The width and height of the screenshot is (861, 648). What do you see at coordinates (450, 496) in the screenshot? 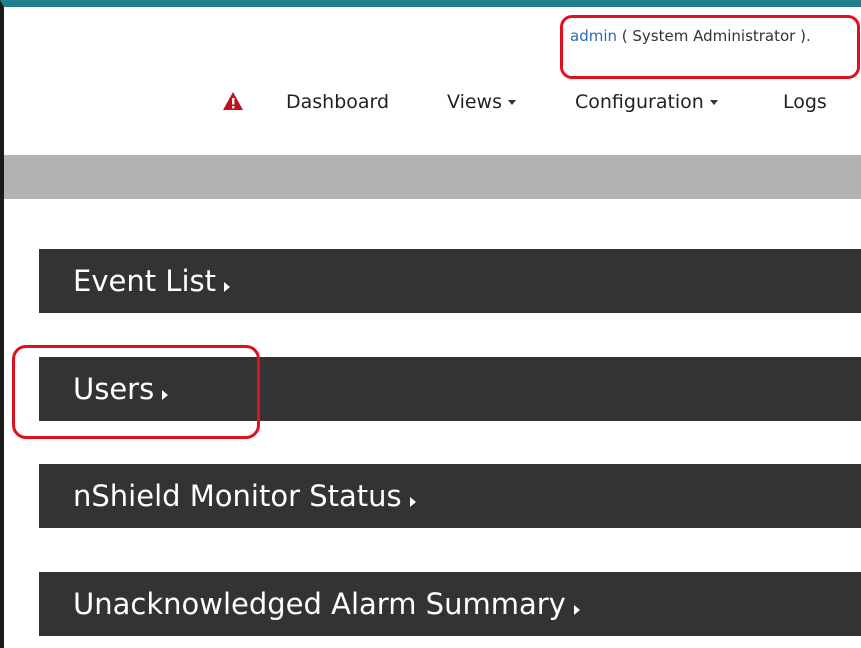
I see `panel-nshield-monitor-status: nShield Monitor Status` at bounding box center [450, 496].